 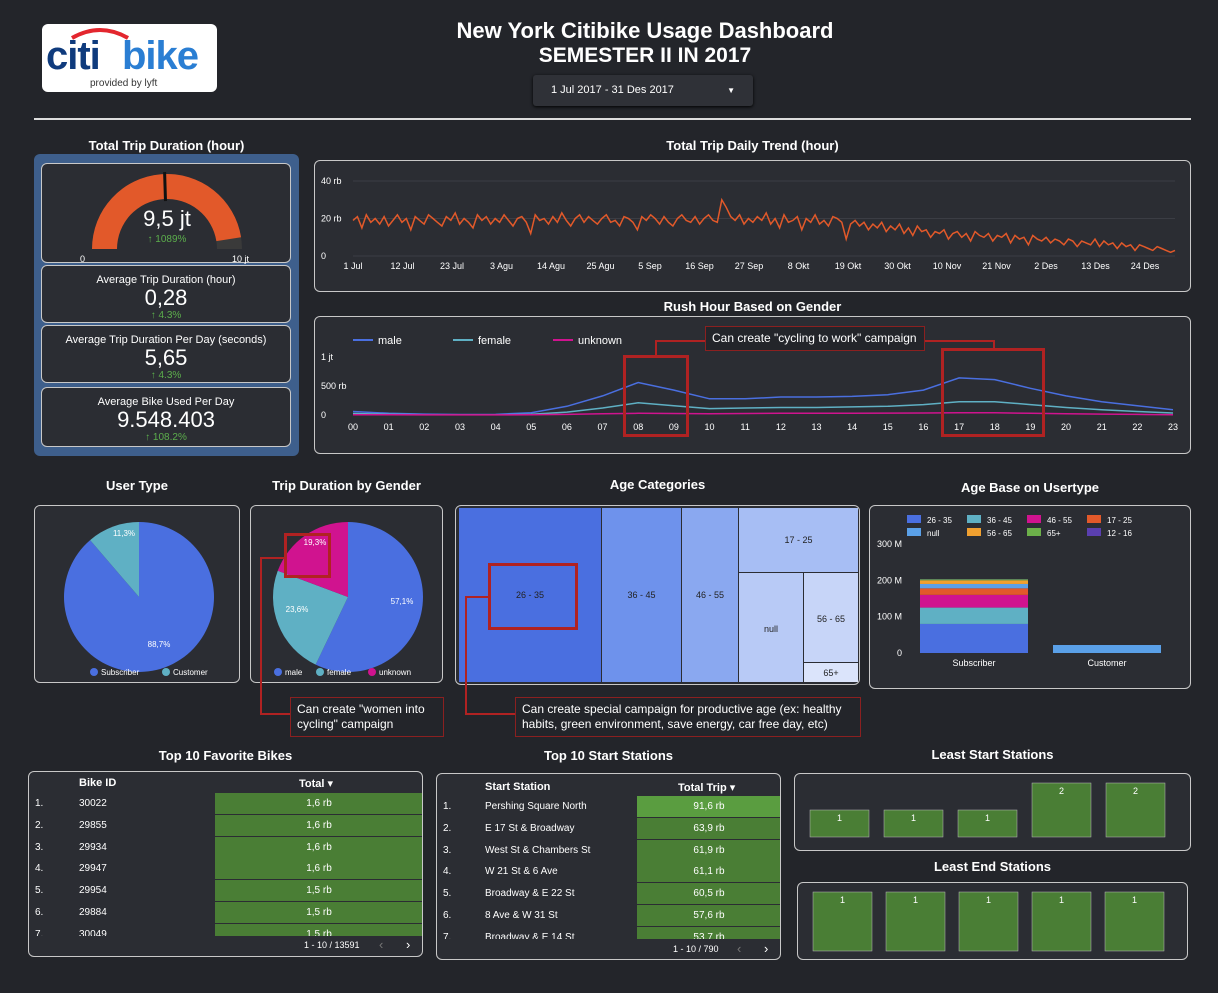 What do you see at coordinates (521, 915) in the screenshot?
I see `station-name: 8 Ave & W 31 St` at bounding box center [521, 915].